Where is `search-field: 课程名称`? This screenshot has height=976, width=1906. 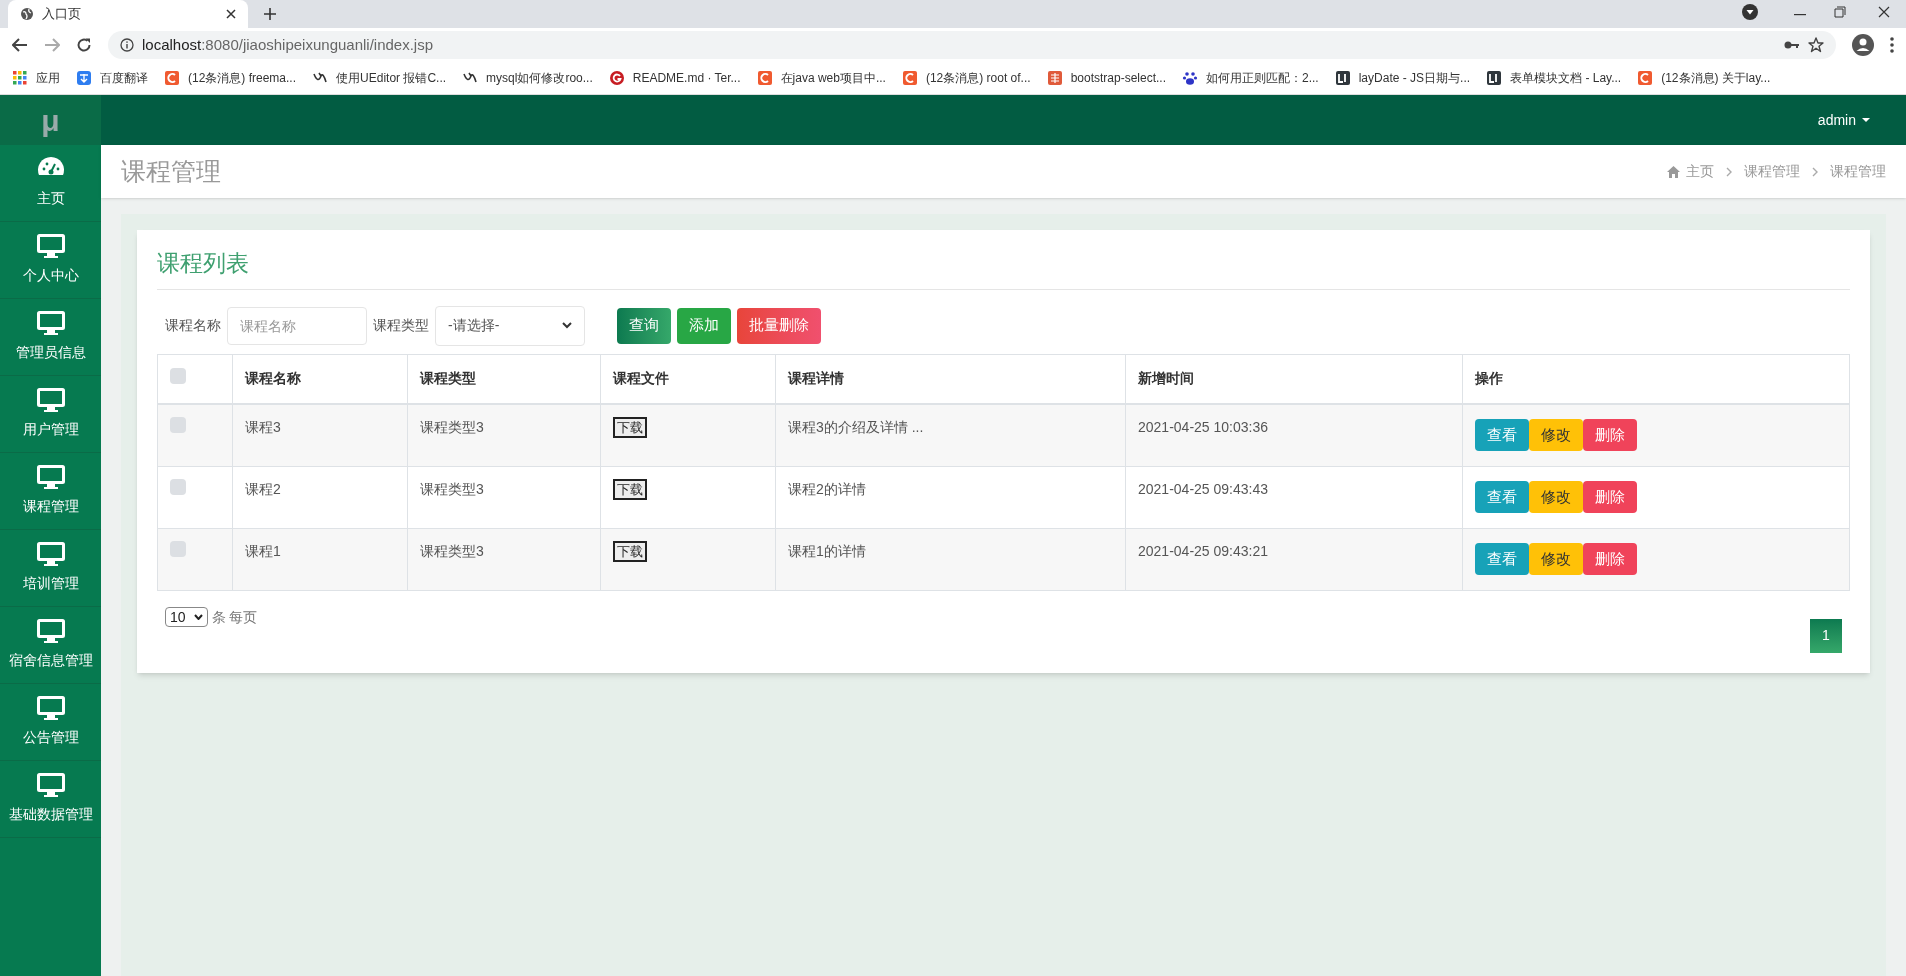
search-field: 课程名称 is located at coordinates (297, 325).